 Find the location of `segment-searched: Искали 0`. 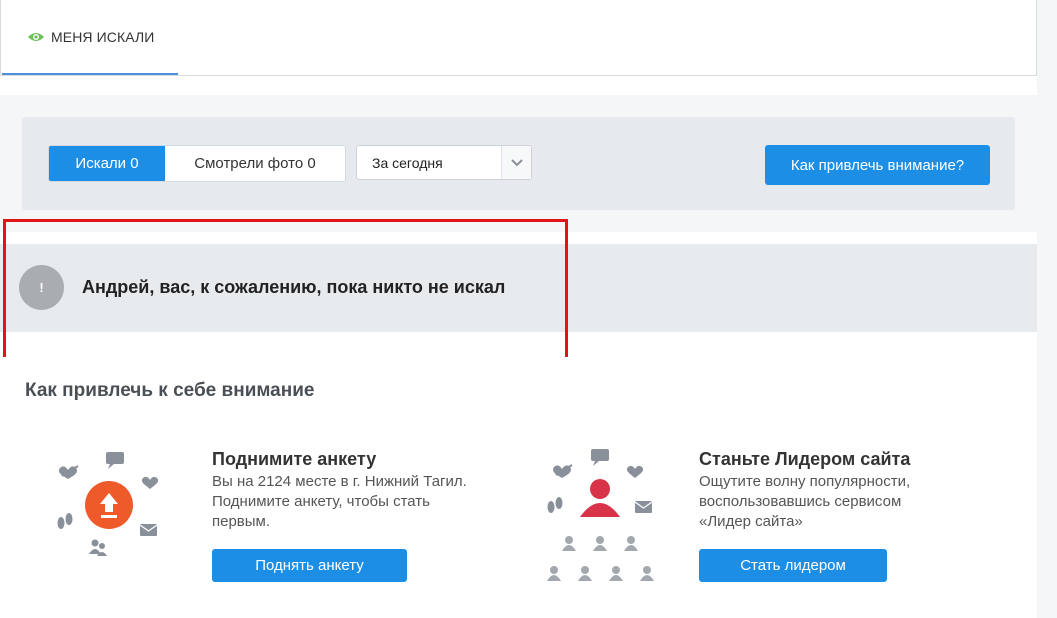

segment-searched: Искали 0 is located at coordinates (107, 163).